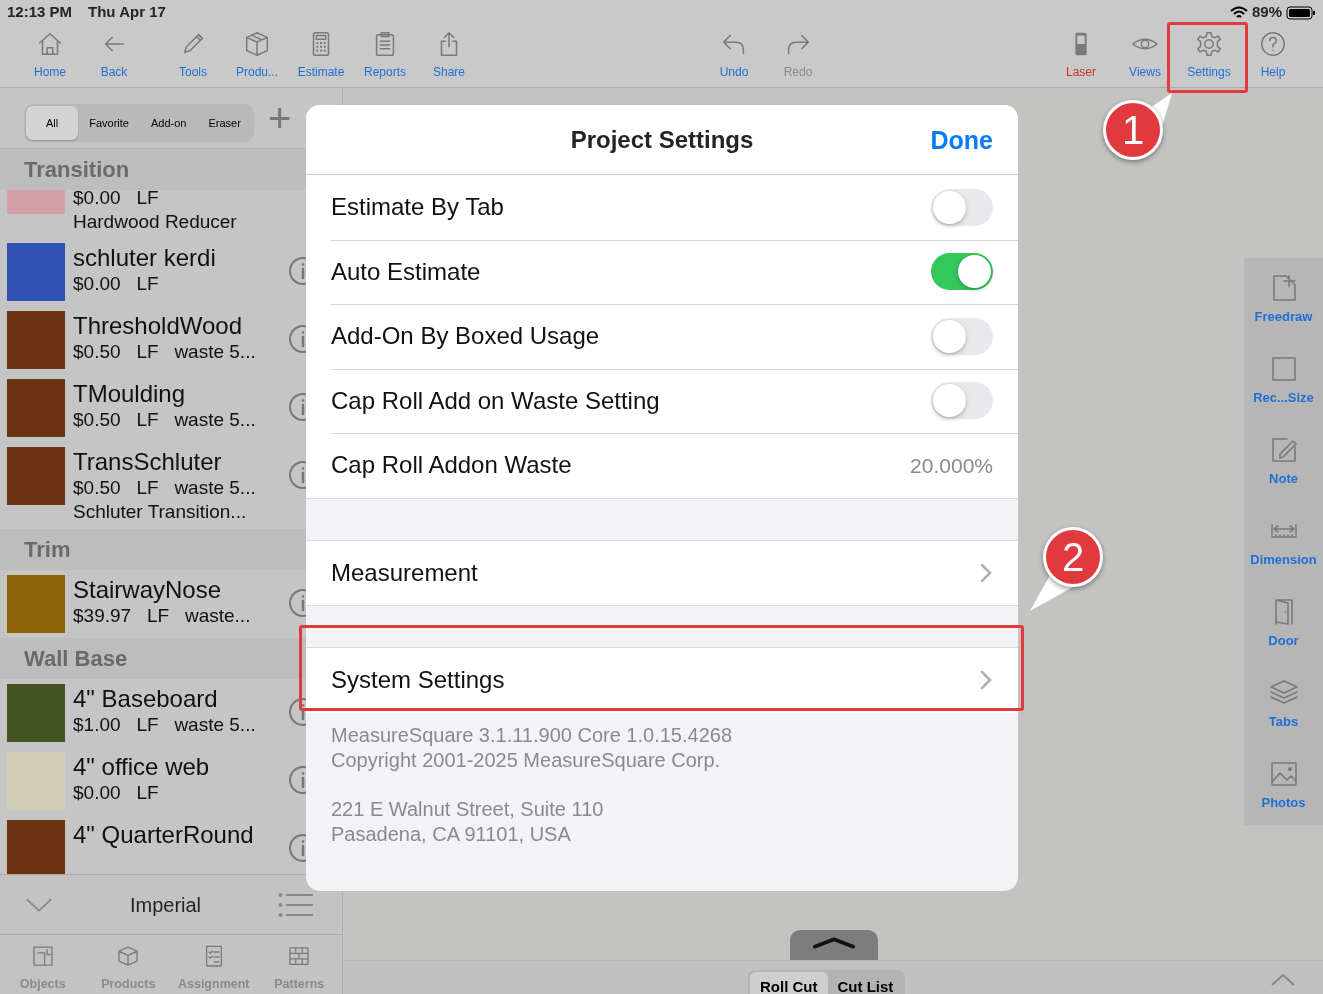 This screenshot has height=994, width=1323. Describe the element at coordinates (299, 964) in the screenshot. I see `bottom-tab: Patterns` at that location.